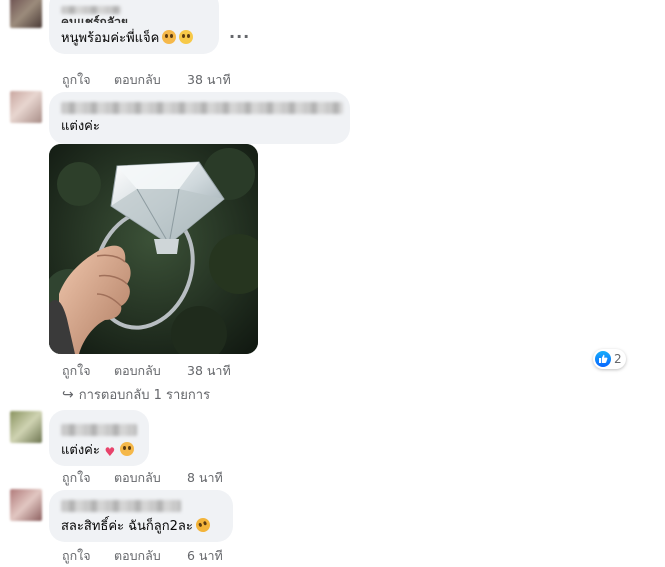 Image resolution: width=665 pixels, height=567 pixels. What do you see at coordinates (199, 118) in the screenshot?
I see `comment-bubble: แต่งค่ะ` at bounding box center [199, 118].